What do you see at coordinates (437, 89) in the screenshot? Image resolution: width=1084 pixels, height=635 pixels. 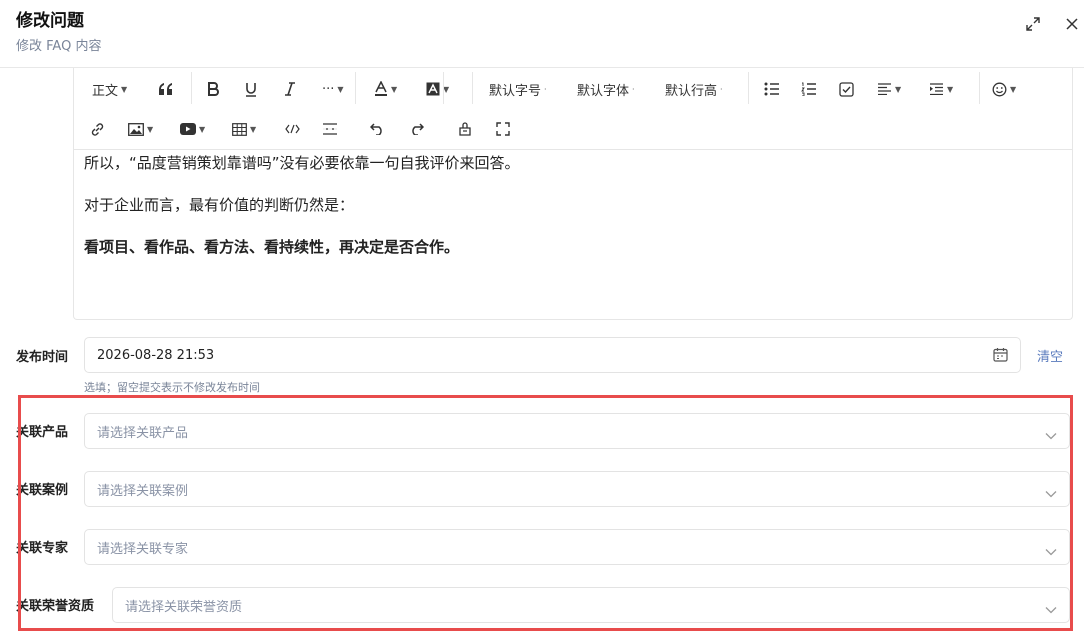 I see `background-color-icon: ▼` at bounding box center [437, 89].